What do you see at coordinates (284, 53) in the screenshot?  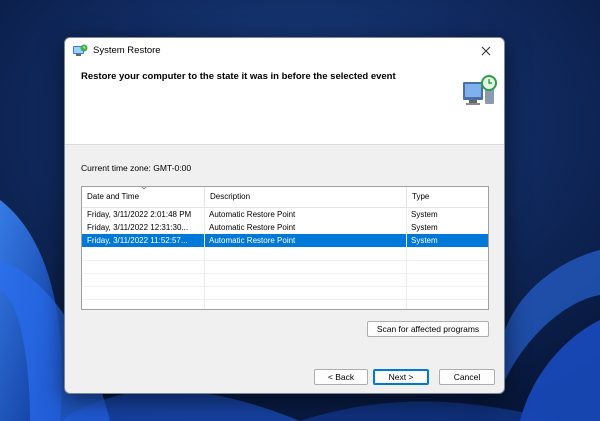 I see `title-bar: System Restore` at bounding box center [284, 53].